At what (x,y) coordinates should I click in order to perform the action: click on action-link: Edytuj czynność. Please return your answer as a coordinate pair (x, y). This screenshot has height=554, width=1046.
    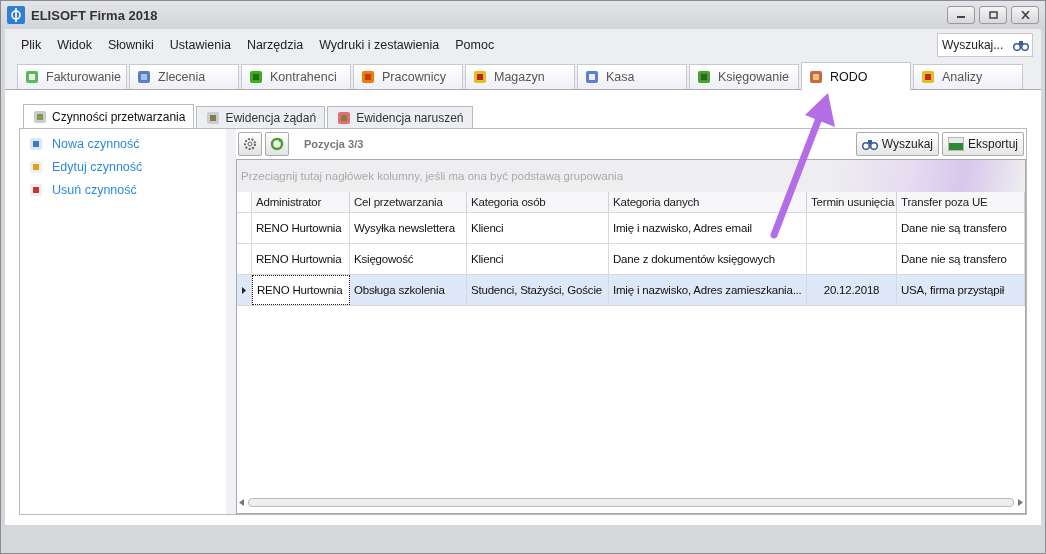
    Looking at the image, I should click on (123, 167).